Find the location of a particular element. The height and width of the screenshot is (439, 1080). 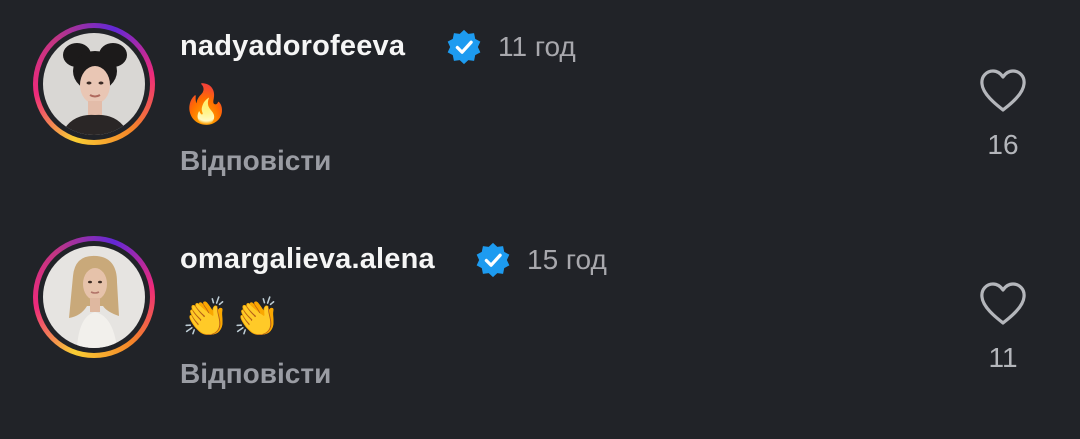

like-count: 16 is located at coordinates (1003, 144).